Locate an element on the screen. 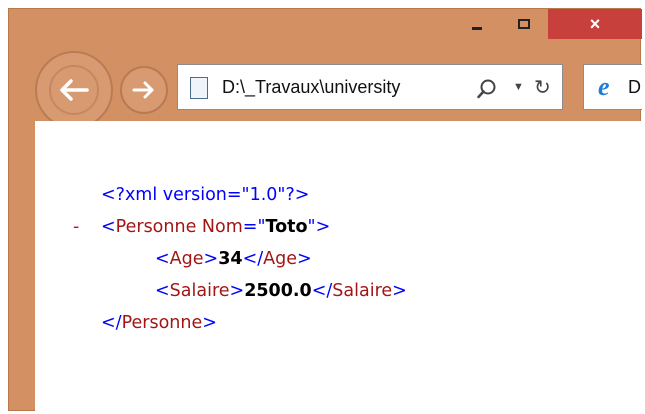 This screenshot has height=414, width=645. address-bar: D:\_Travaux\university ▼ ↻ is located at coordinates (370, 87).